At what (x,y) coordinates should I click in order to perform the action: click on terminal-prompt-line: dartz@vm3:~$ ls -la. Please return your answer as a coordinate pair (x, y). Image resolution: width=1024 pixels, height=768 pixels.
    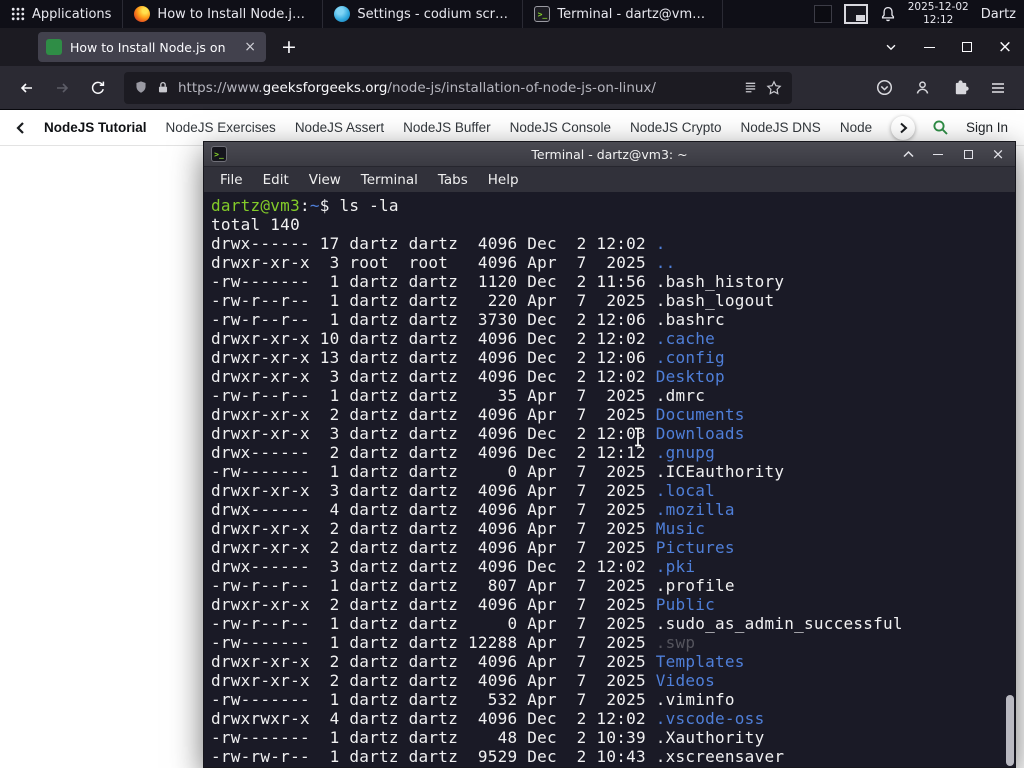
    Looking at the image, I should click on (607, 205).